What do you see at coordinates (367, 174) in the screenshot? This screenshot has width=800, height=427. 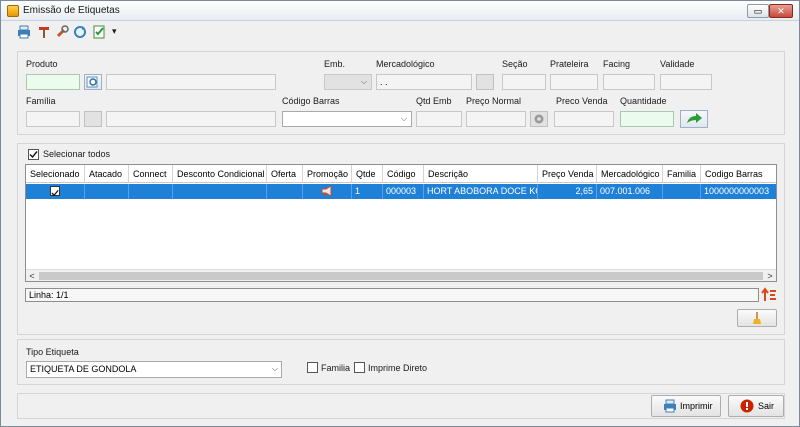 I see `col-qtde: Qtde` at bounding box center [367, 174].